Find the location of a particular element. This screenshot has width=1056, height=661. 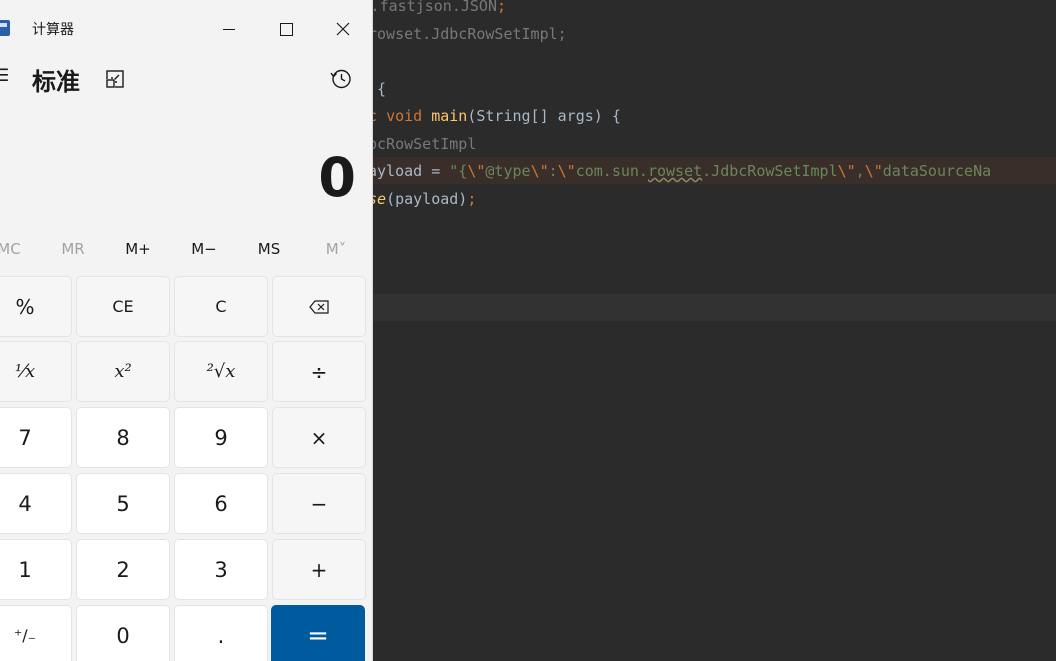

digit-6-button: 6 is located at coordinates (221, 503).